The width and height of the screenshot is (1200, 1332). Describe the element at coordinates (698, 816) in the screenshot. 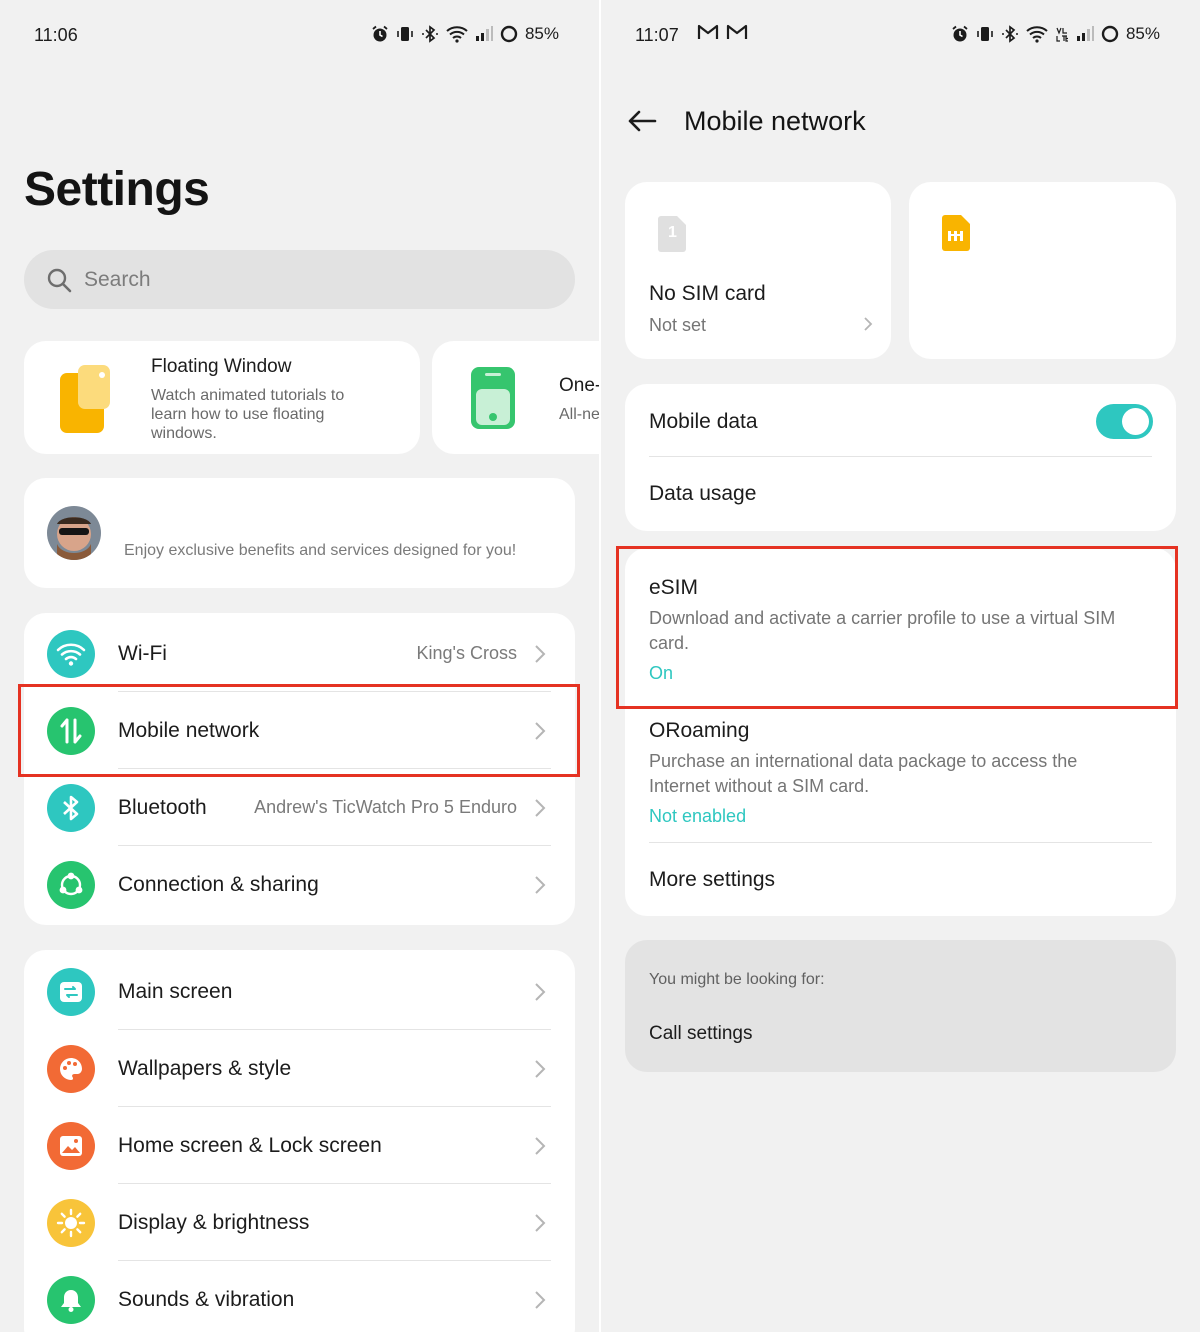

I see `oroaming-status: Not enabled` at that location.